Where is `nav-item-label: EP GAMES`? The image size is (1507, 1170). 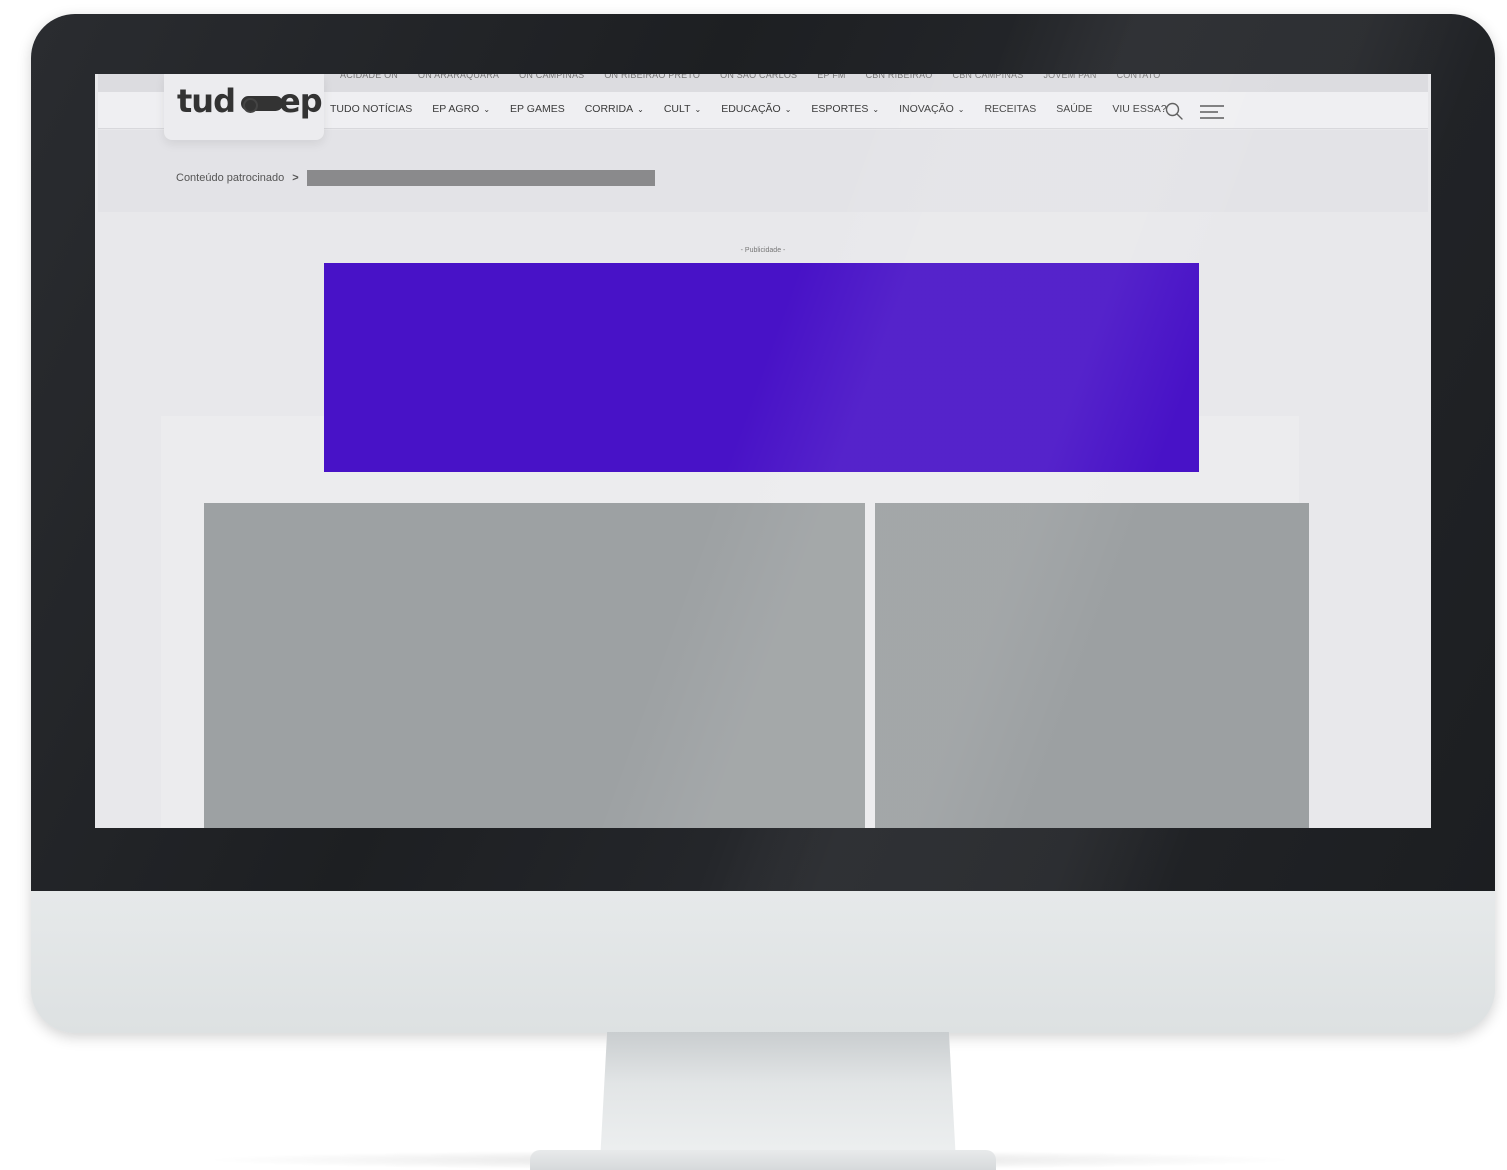 nav-item-label: EP GAMES is located at coordinates (537, 109).